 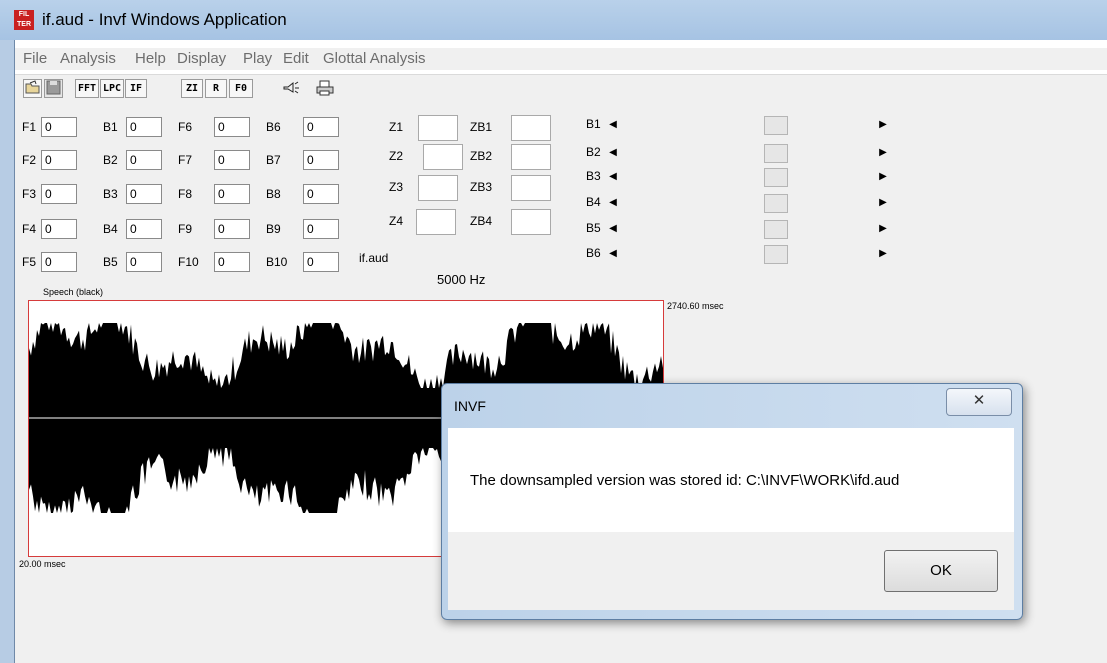 I want to click on z1-label: Z1, so click(x=396, y=127).